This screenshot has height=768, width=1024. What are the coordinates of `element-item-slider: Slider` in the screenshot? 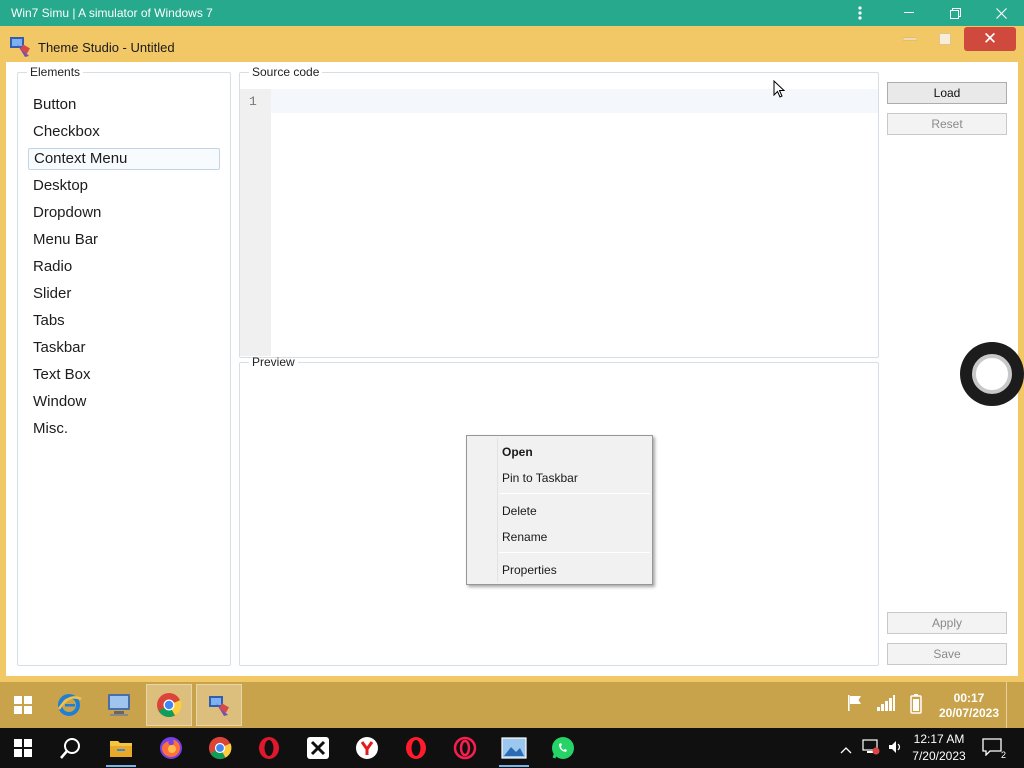 It's located at (124, 296).